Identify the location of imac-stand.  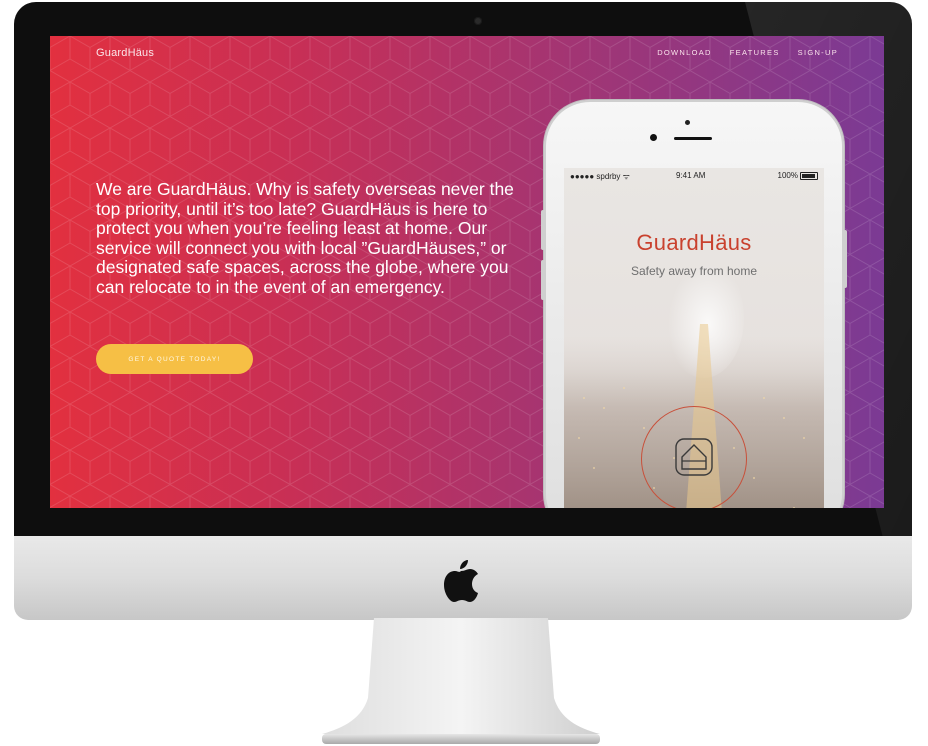
(461, 681).